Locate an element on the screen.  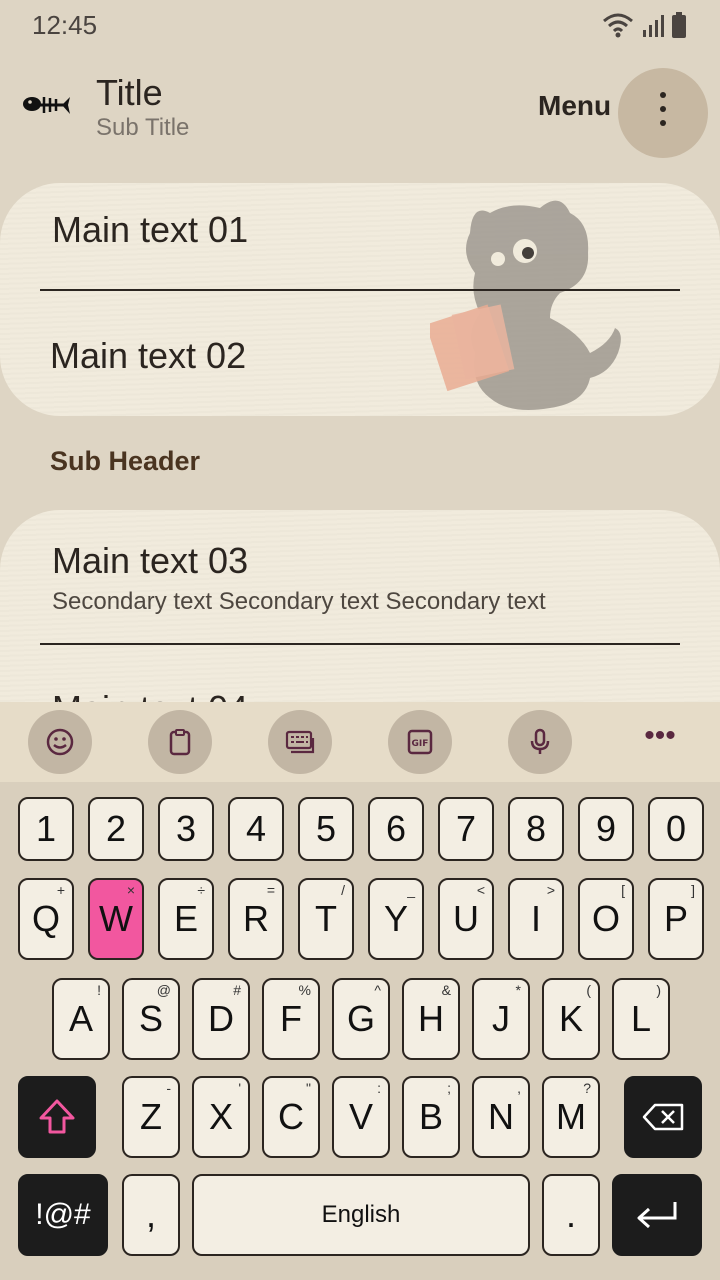
key-b: B; is located at coordinates (431, 1117).